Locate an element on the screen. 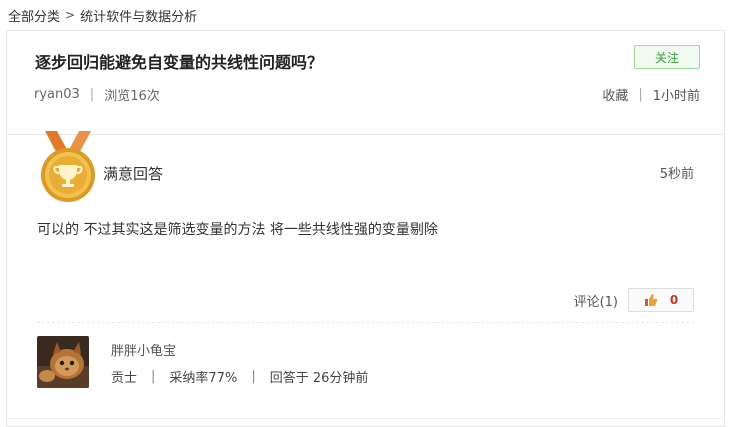 This screenshot has height=427, width=733. answer-time: 5秒前 is located at coordinates (676, 174).